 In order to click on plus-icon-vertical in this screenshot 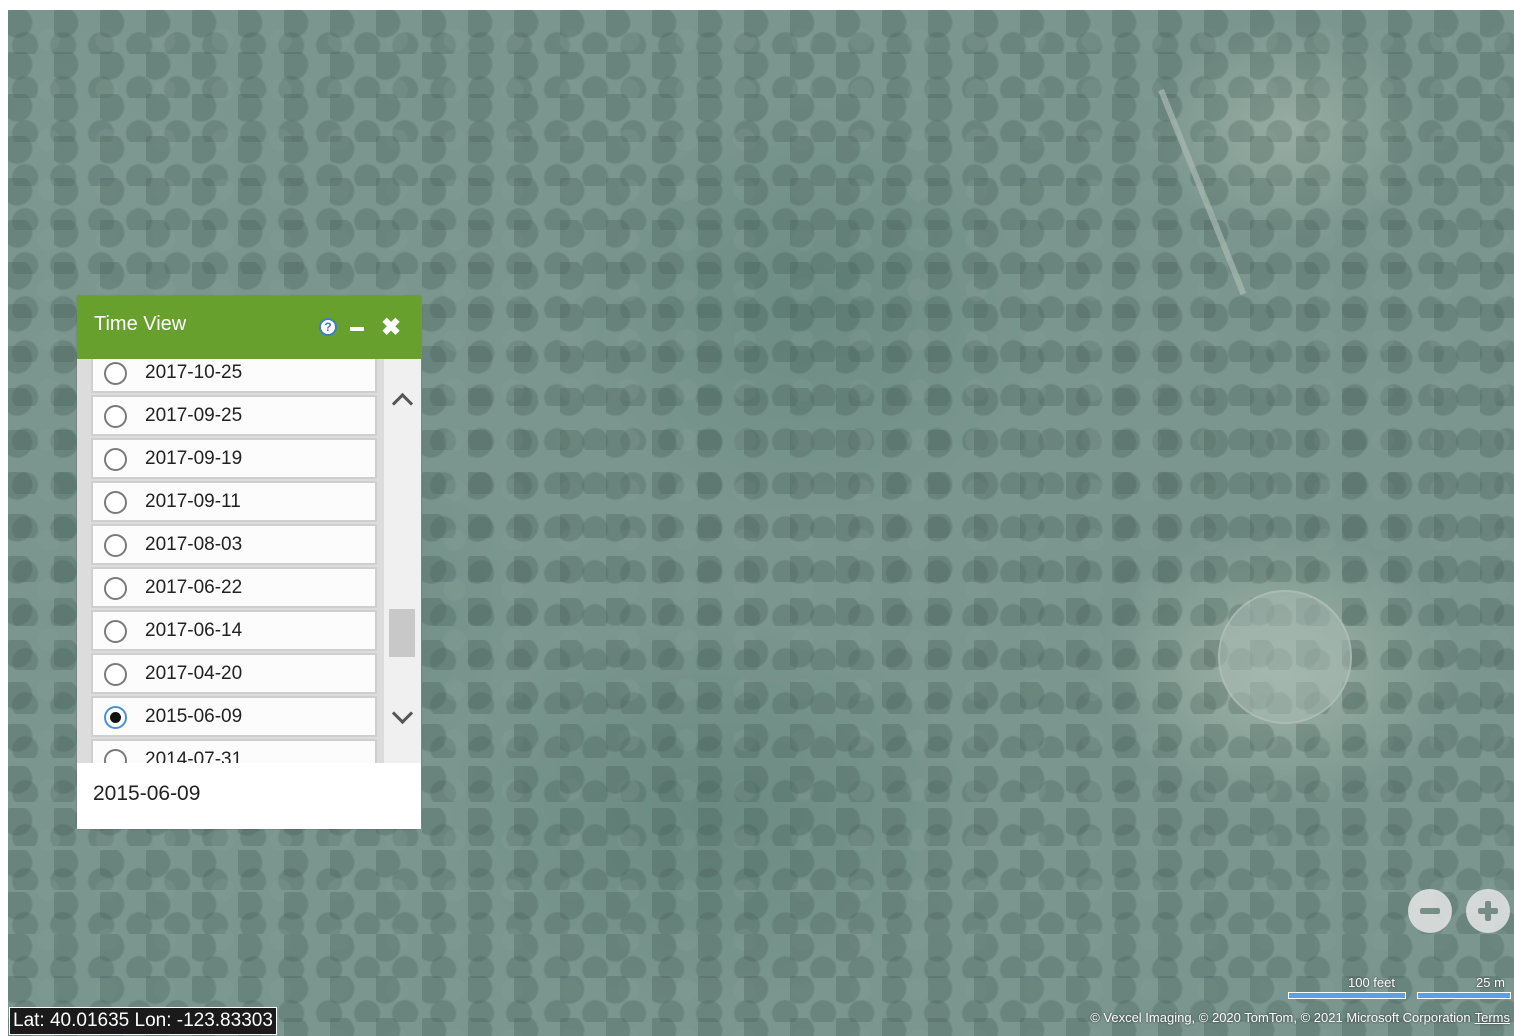, I will do `click(1488, 911)`.